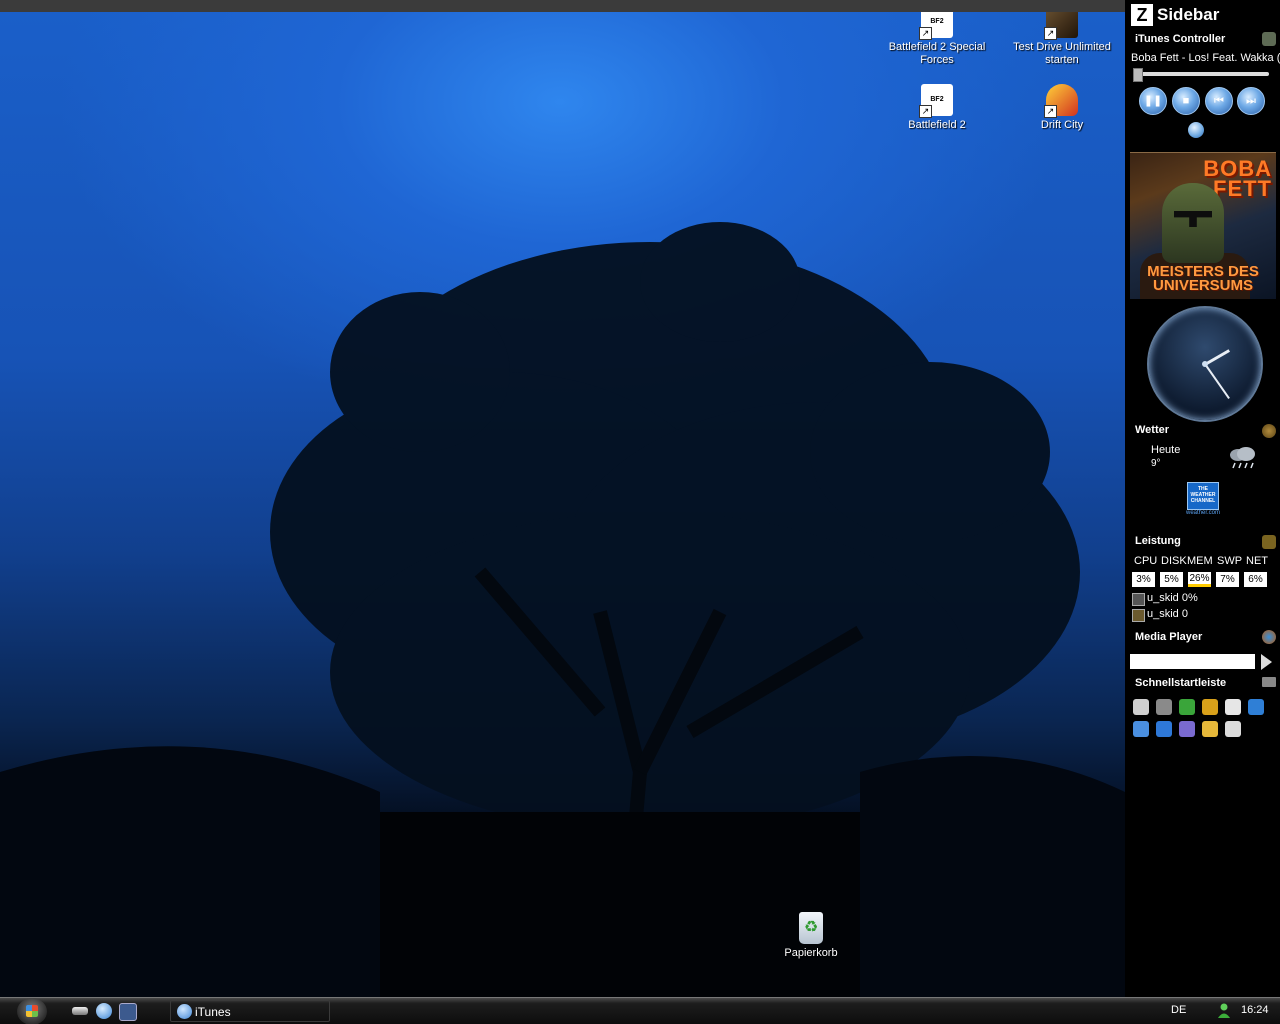 Image resolution: width=1280 pixels, height=1024 pixels. Describe the element at coordinates (1187, 729) in the screenshot. I see `headphones-icon` at that location.